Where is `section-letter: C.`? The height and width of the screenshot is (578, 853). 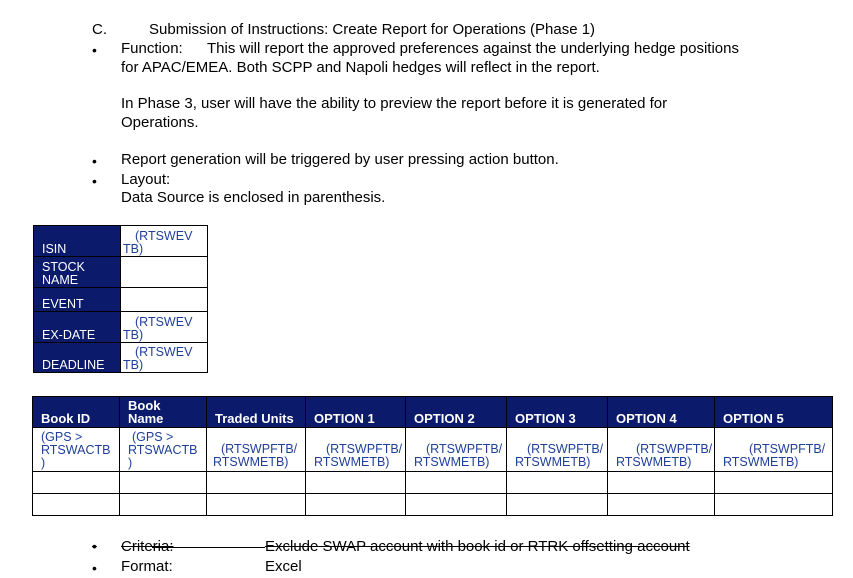 section-letter: C. is located at coordinates (99, 29).